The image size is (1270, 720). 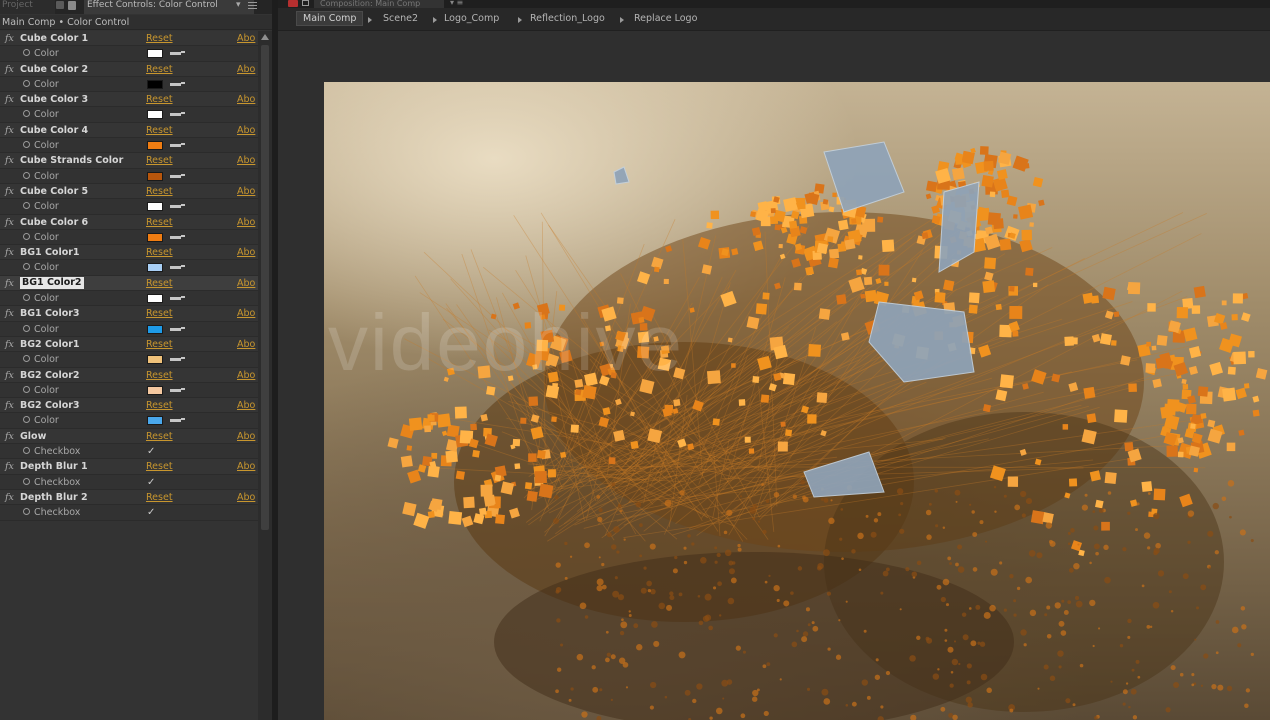 I want to click on effect-row: fx BG1 Color1 Reset Abo, so click(x=129, y=253).